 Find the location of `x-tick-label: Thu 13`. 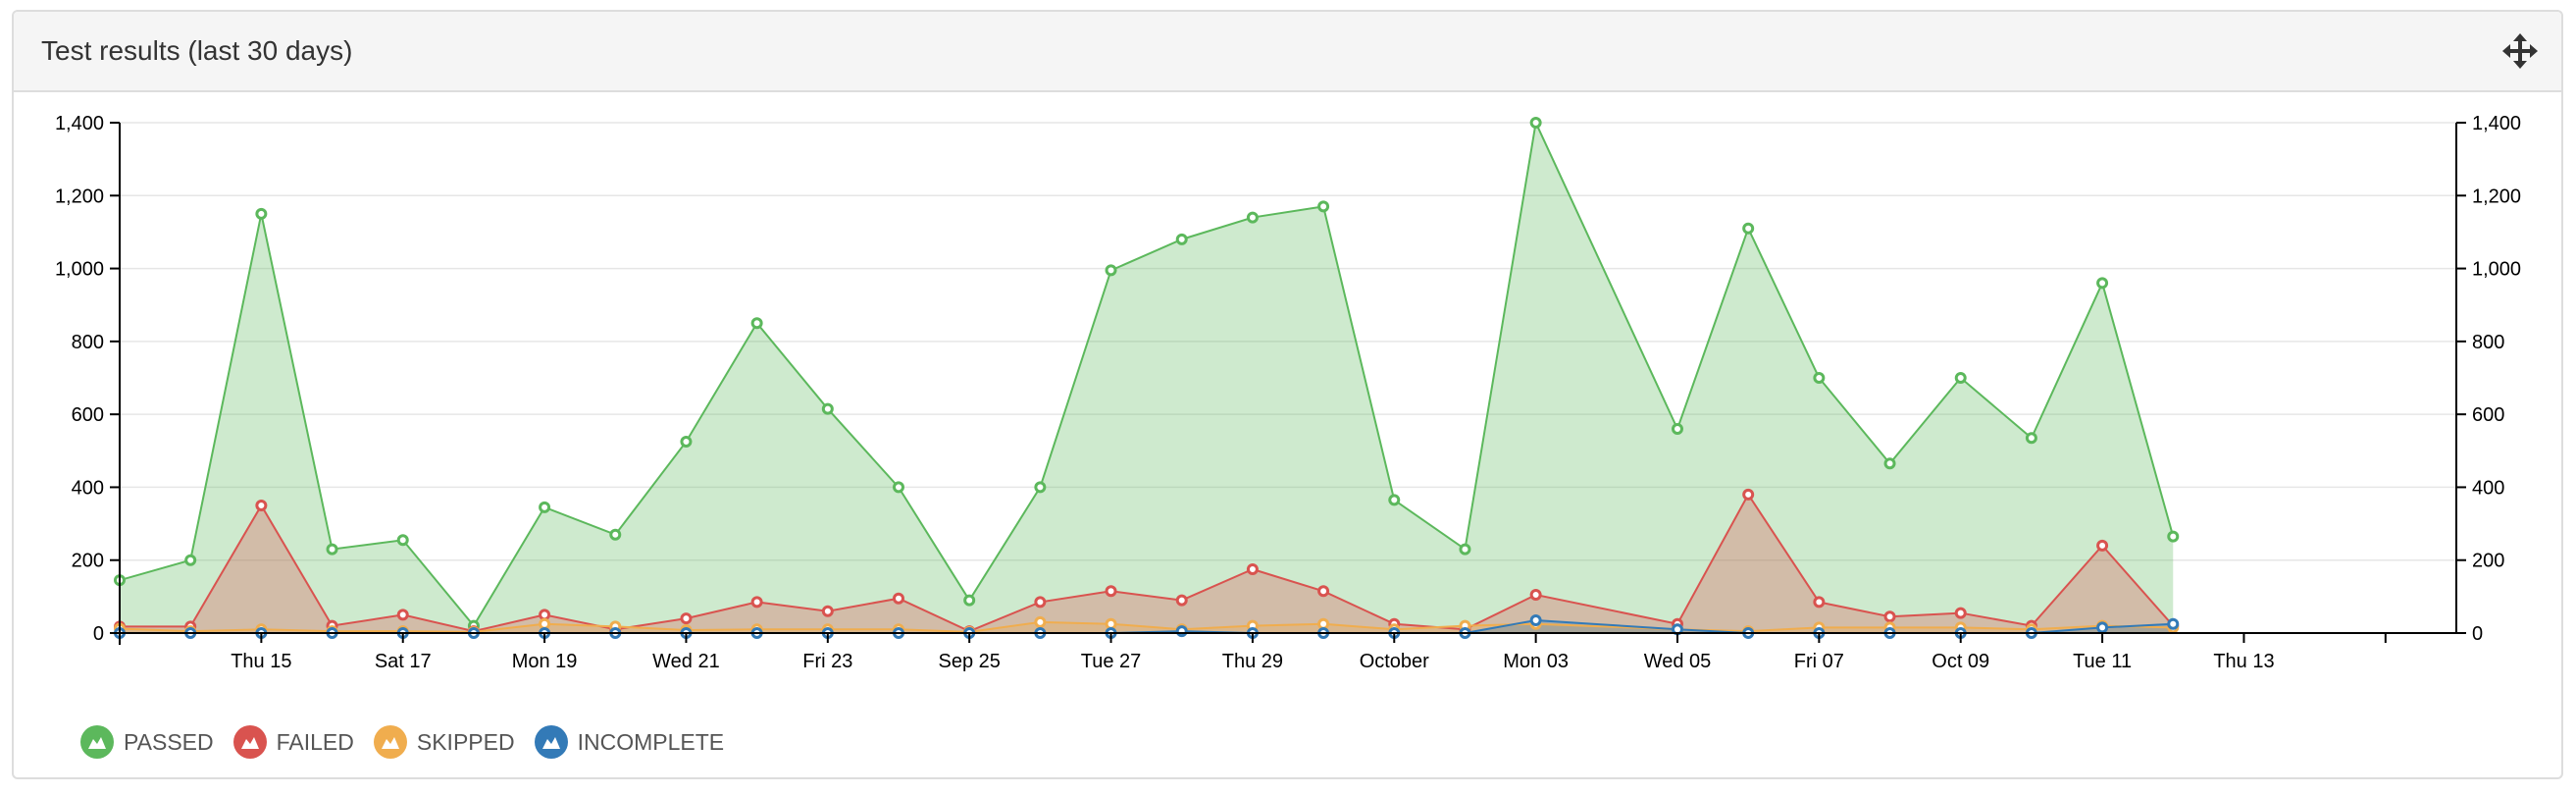

x-tick-label: Thu 13 is located at coordinates (2243, 661).